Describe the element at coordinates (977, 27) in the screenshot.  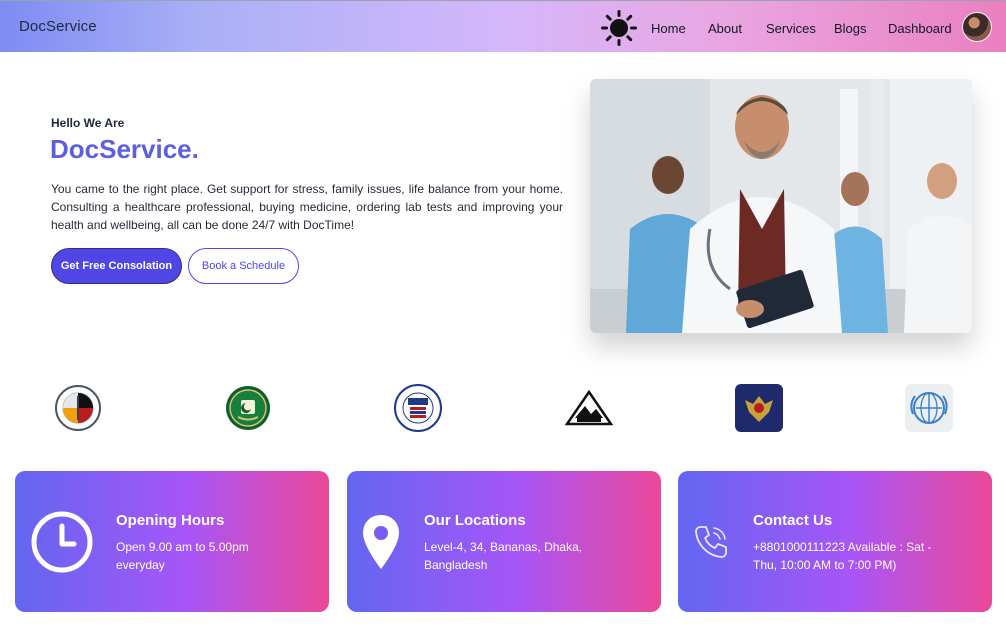
I see `user-avatar` at that location.